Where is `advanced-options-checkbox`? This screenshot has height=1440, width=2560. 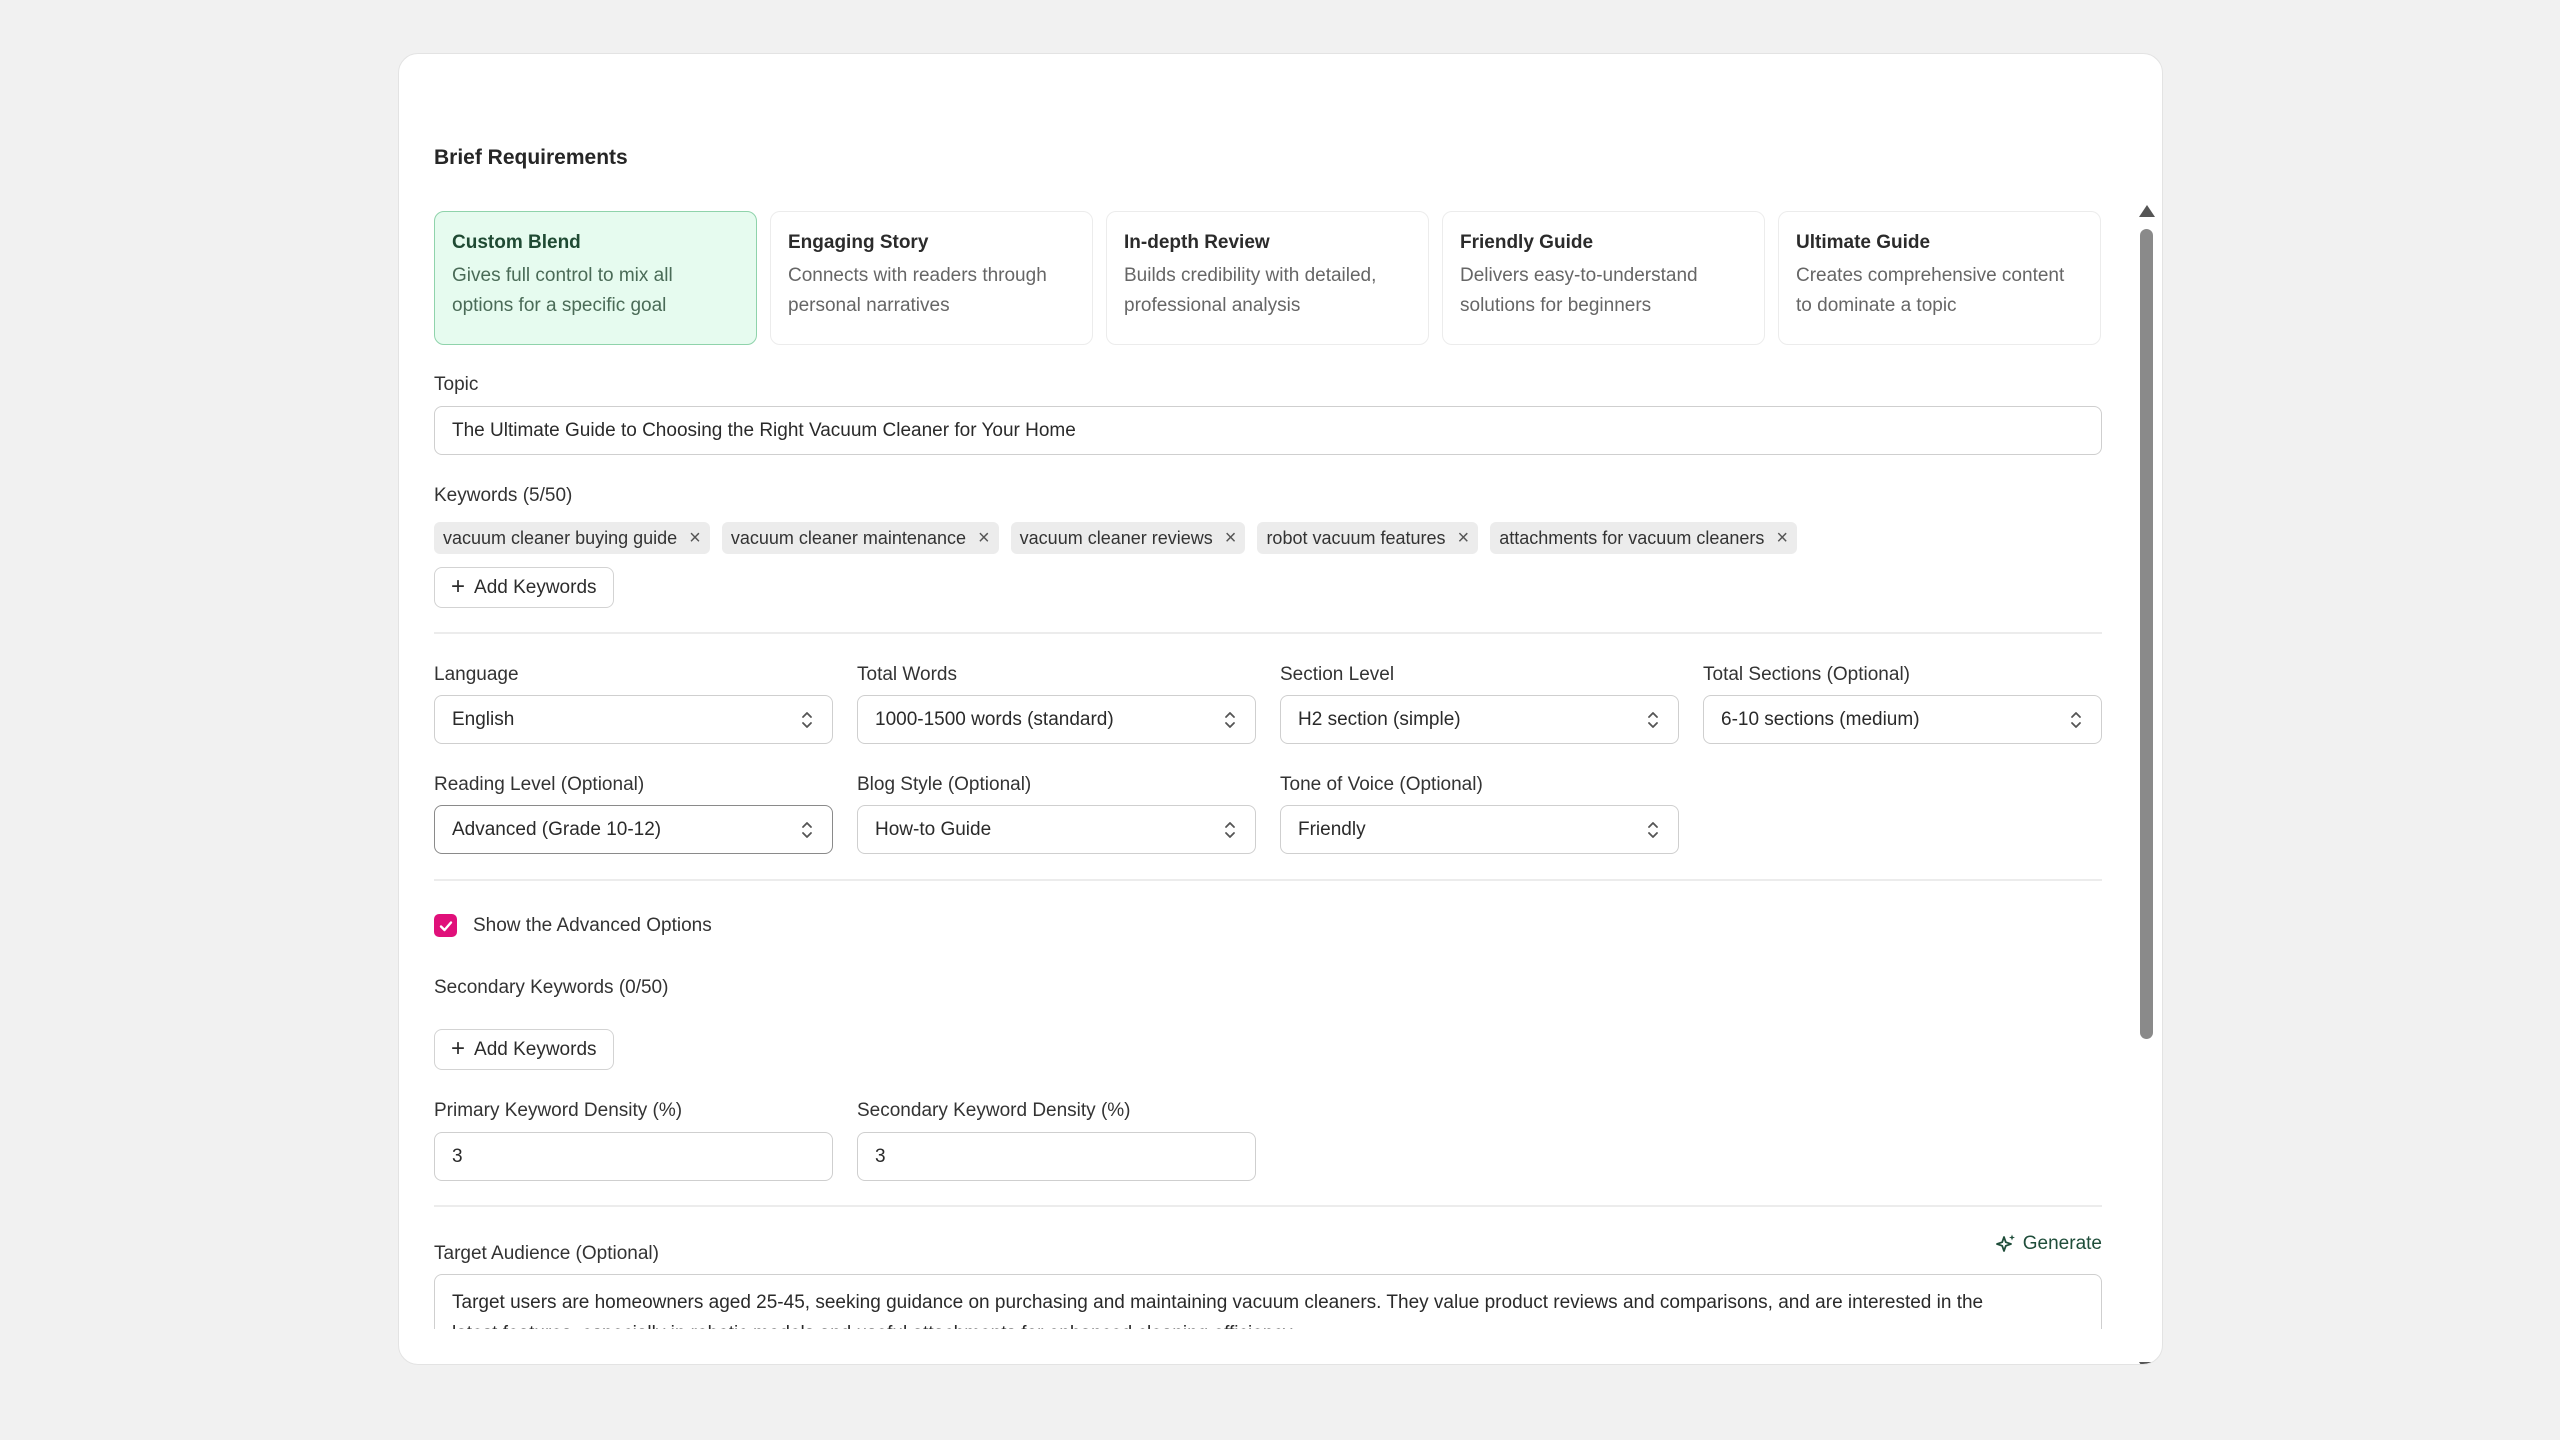
advanced-options-checkbox is located at coordinates (445, 925).